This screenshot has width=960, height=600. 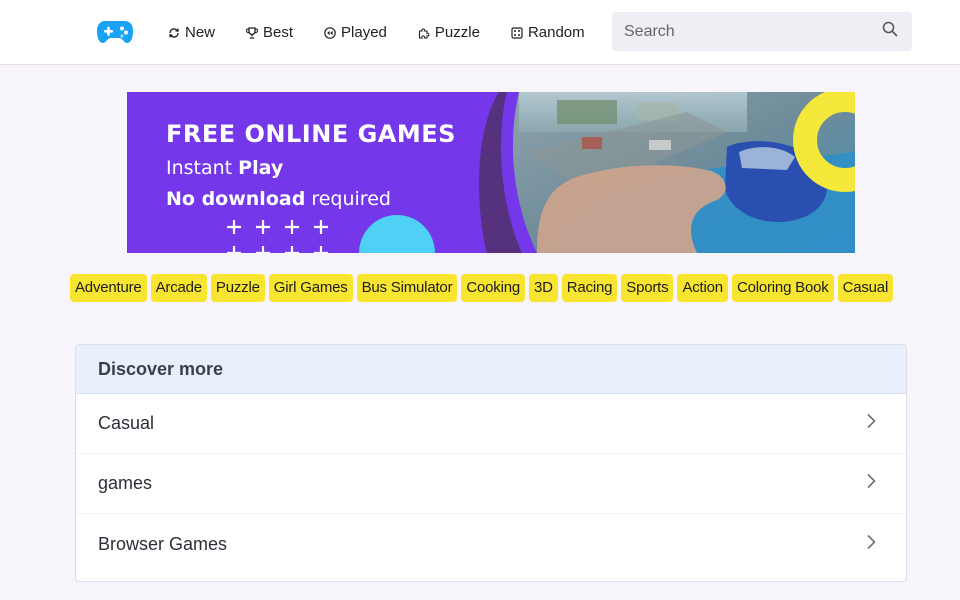 I want to click on nav-item-best: Best, so click(x=269, y=32).